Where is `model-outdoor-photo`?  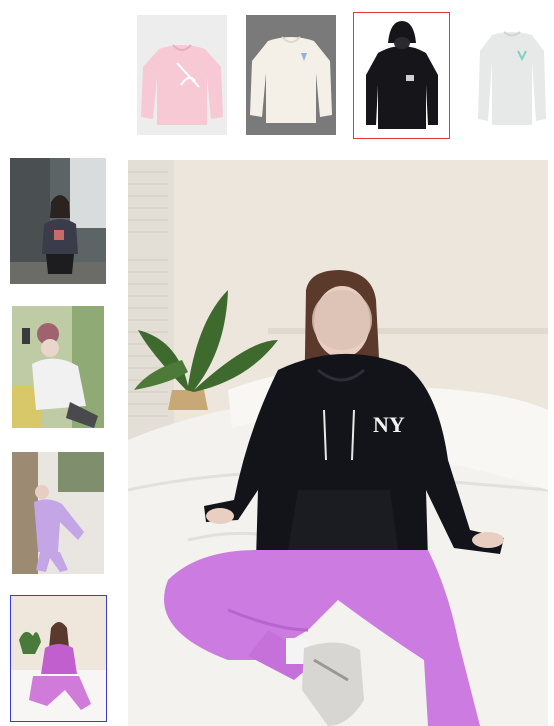 model-outdoor-photo is located at coordinates (58, 221).